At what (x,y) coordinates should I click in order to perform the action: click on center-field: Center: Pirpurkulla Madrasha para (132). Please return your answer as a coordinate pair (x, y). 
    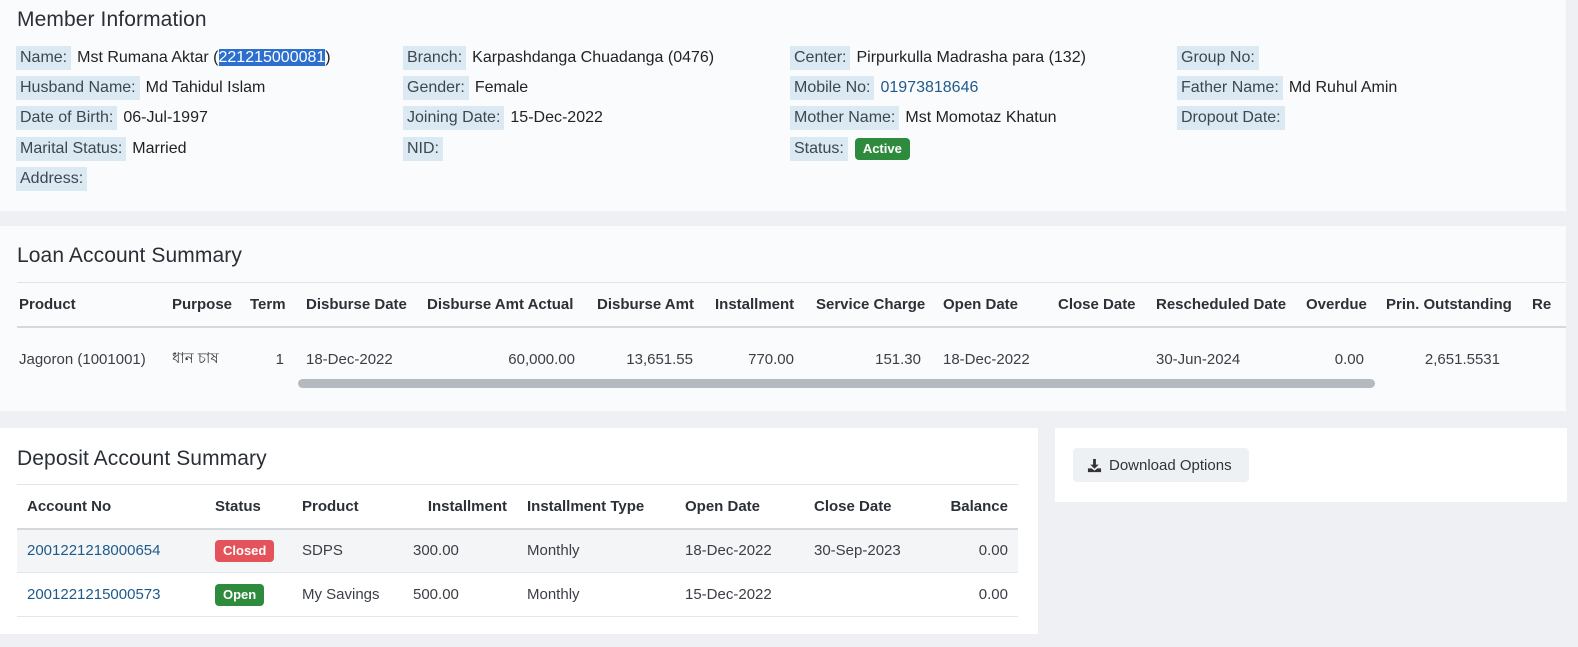
    Looking at the image, I should click on (938, 58).